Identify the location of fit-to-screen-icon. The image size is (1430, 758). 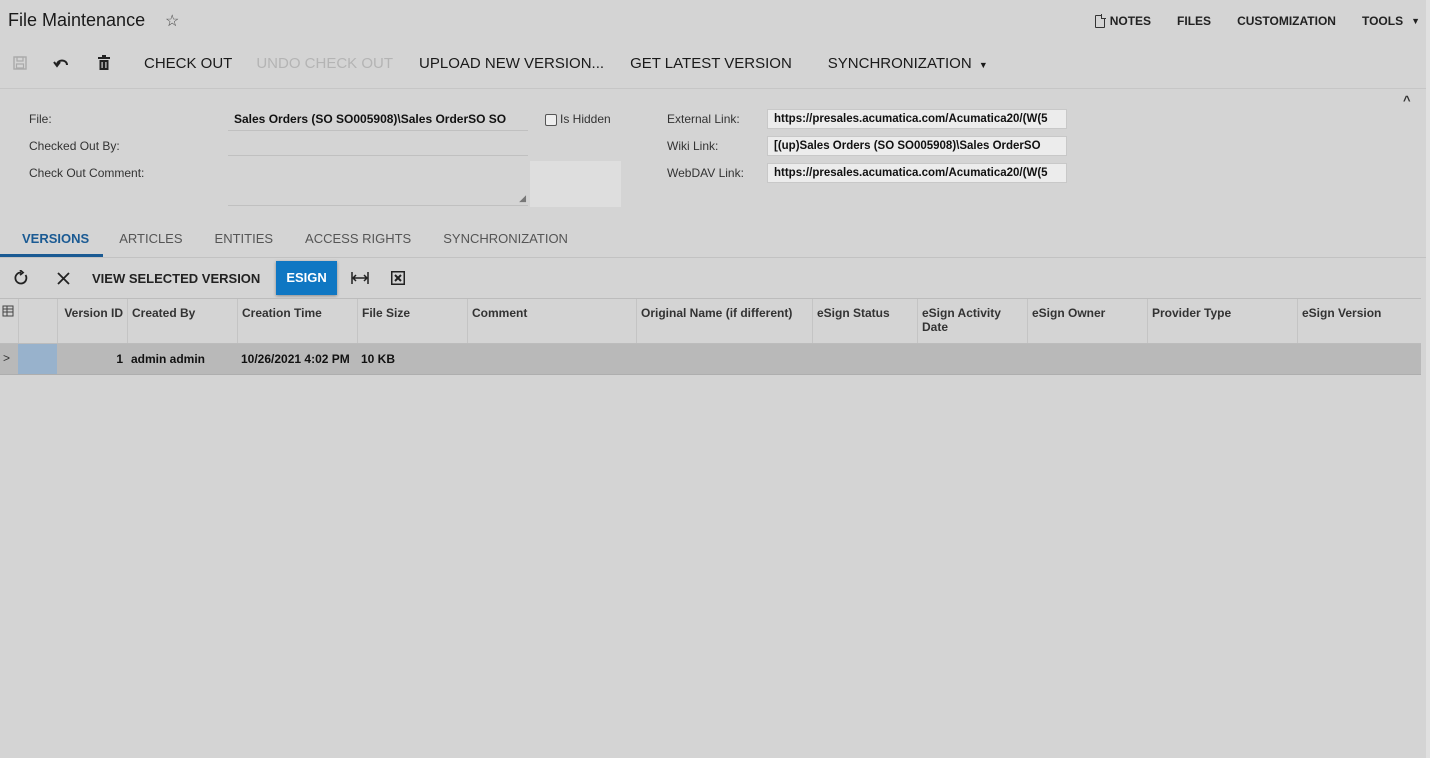
(360, 278).